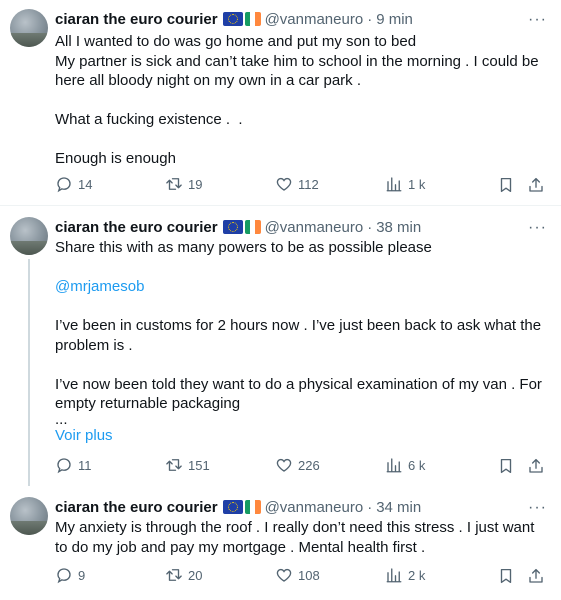 The height and width of the screenshot is (600, 561). I want to click on reply-count: 14, so click(85, 184).